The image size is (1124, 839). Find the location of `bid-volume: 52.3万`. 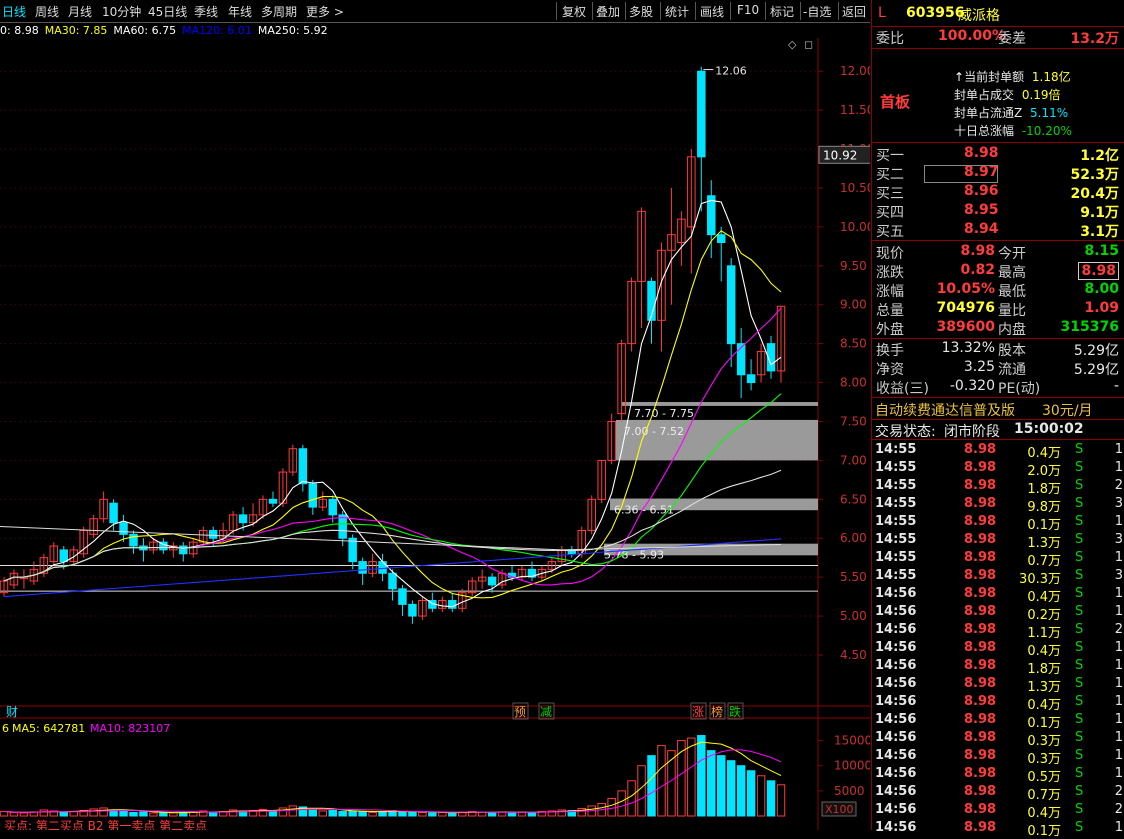

bid-volume: 52.3万 is located at coordinates (1094, 175).